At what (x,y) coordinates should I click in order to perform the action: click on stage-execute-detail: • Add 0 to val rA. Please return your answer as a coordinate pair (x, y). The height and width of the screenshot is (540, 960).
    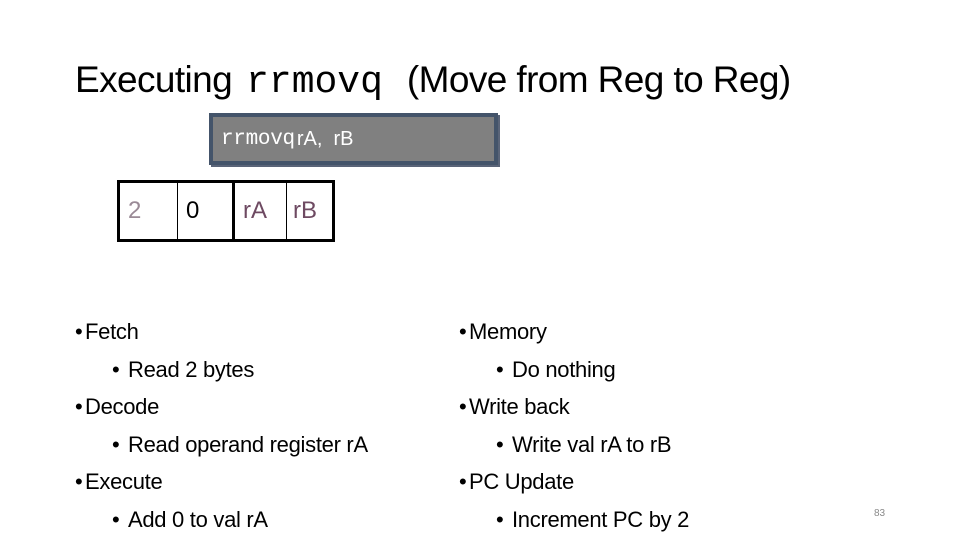
    Looking at the image, I should click on (221, 520).